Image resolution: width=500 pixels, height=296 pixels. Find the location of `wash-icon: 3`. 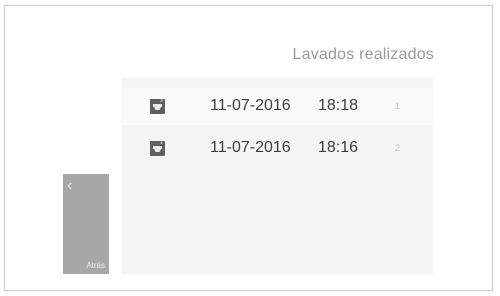

wash-icon: 3 is located at coordinates (157, 106).